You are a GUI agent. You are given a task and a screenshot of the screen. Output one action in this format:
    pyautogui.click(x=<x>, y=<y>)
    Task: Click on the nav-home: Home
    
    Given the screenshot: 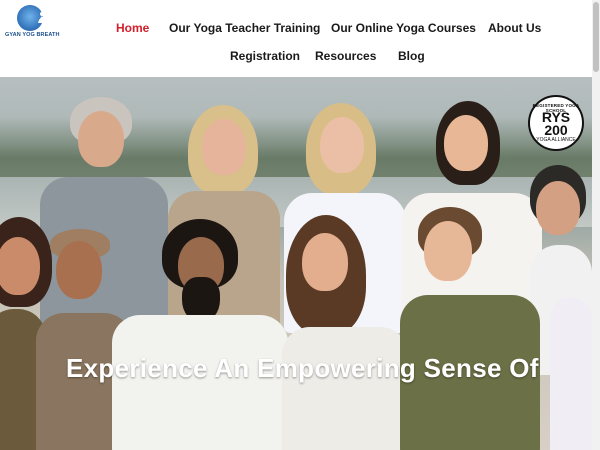 What is the action you would take?
    pyautogui.click(x=132, y=28)
    